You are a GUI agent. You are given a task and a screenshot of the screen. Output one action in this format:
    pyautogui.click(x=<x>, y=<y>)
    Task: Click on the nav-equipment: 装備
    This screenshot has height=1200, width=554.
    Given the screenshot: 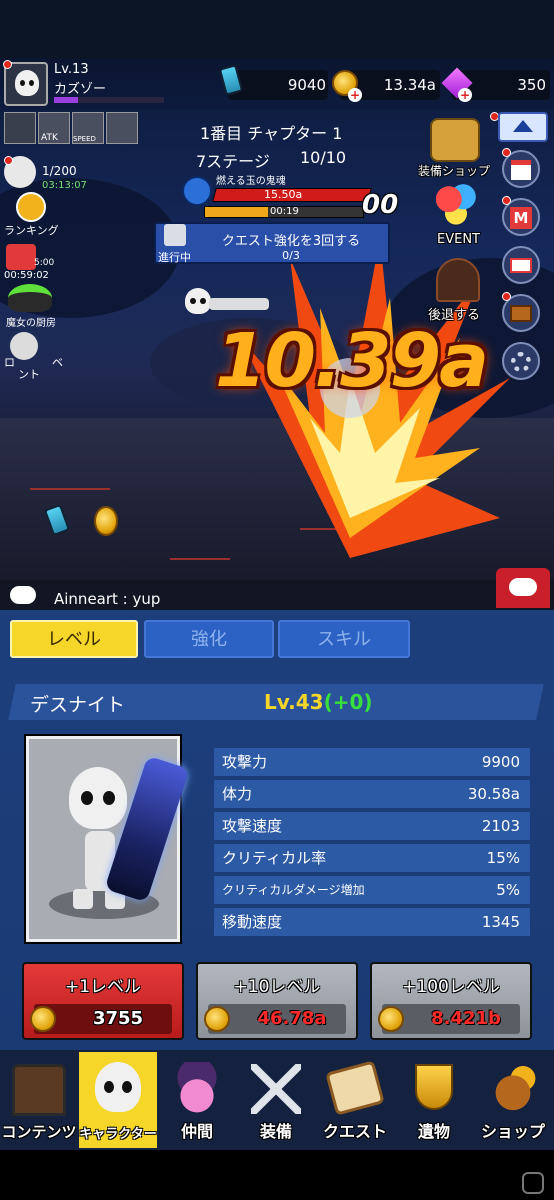 What is the action you would take?
    pyautogui.click(x=276, y=1100)
    